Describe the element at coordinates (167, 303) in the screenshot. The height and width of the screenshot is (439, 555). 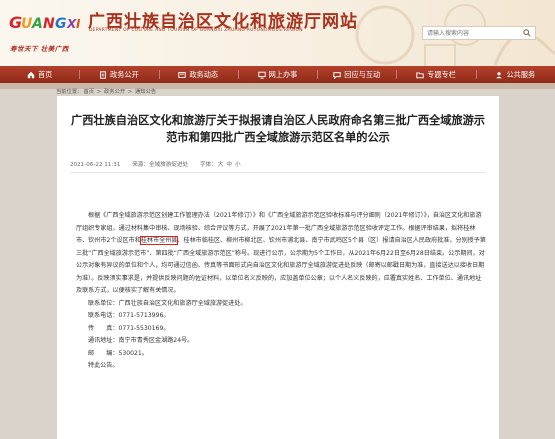
I see `contact-unit: 联系单位：广西壮族自治区文化和旅游厅全域旅游促进处。` at that location.